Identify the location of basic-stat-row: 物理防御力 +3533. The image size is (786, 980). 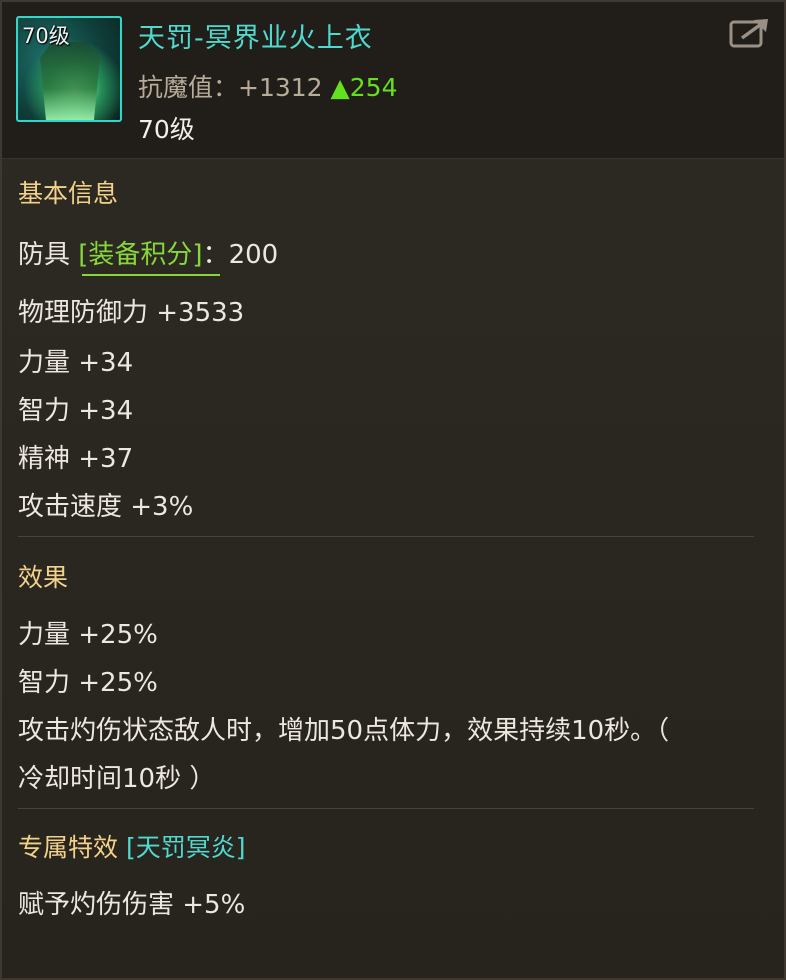
(131, 313).